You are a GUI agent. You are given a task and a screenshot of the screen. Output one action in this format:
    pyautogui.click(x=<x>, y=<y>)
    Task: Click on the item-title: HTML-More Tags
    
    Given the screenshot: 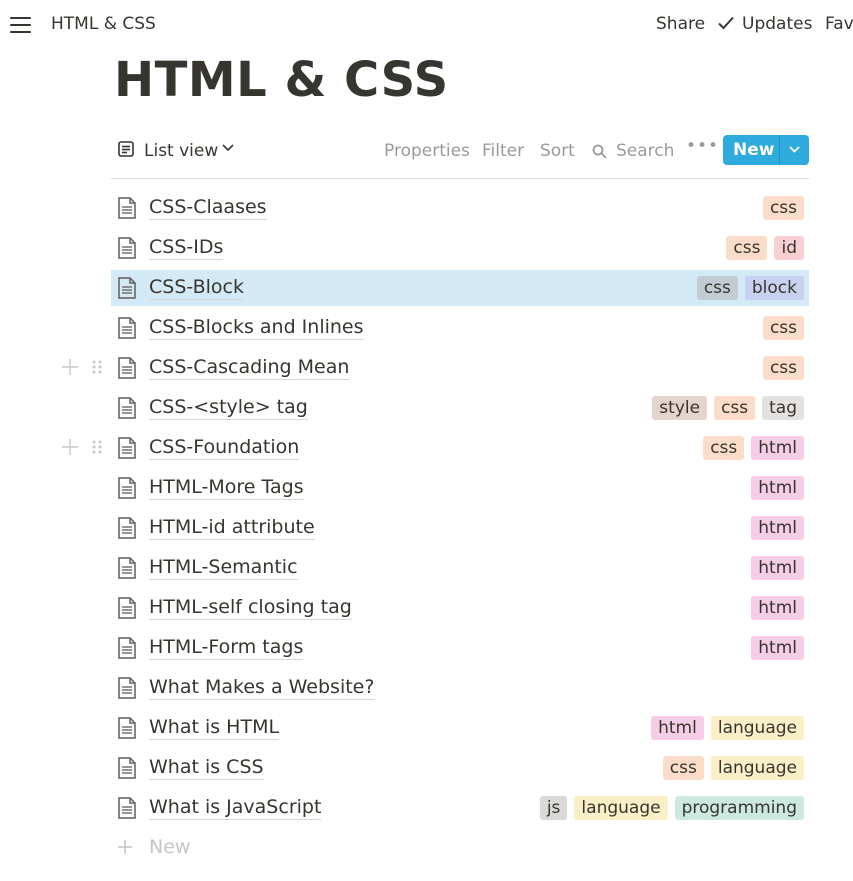 What is the action you would take?
    pyautogui.click(x=226, y=488)
    